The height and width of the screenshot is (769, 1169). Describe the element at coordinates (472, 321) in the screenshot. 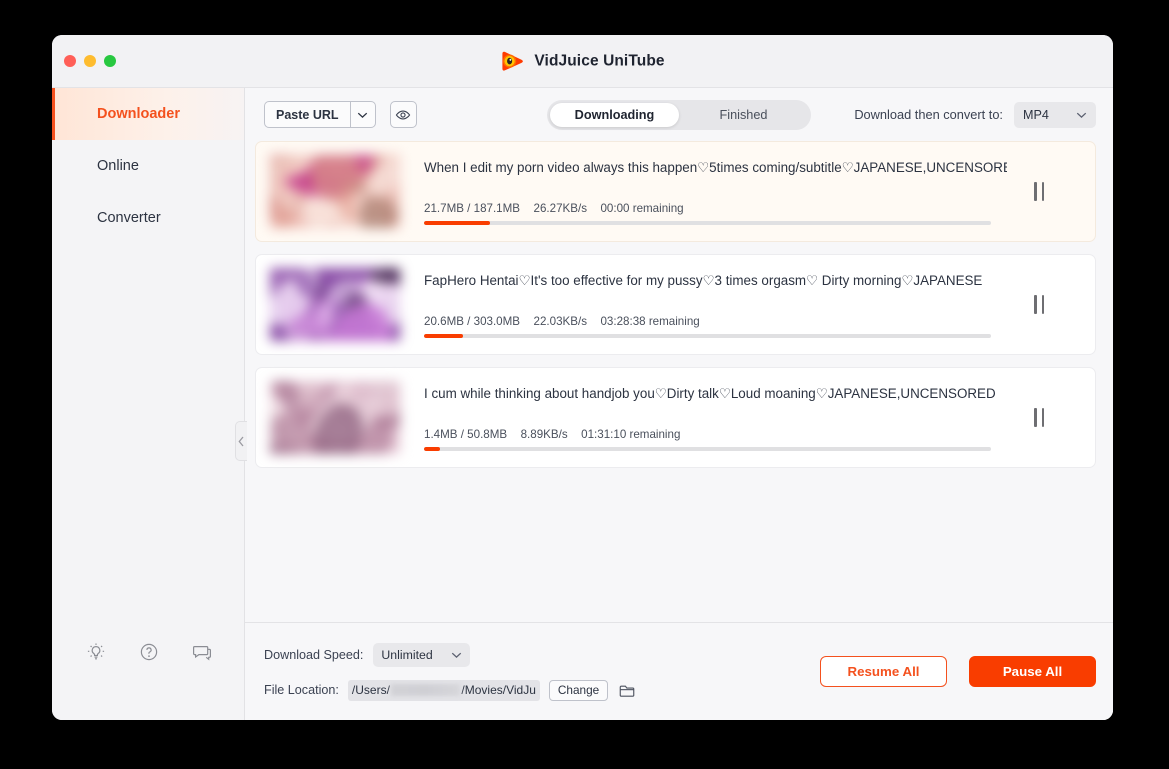

I see `download-size: 20.6MB / 303.0MB` at that location.